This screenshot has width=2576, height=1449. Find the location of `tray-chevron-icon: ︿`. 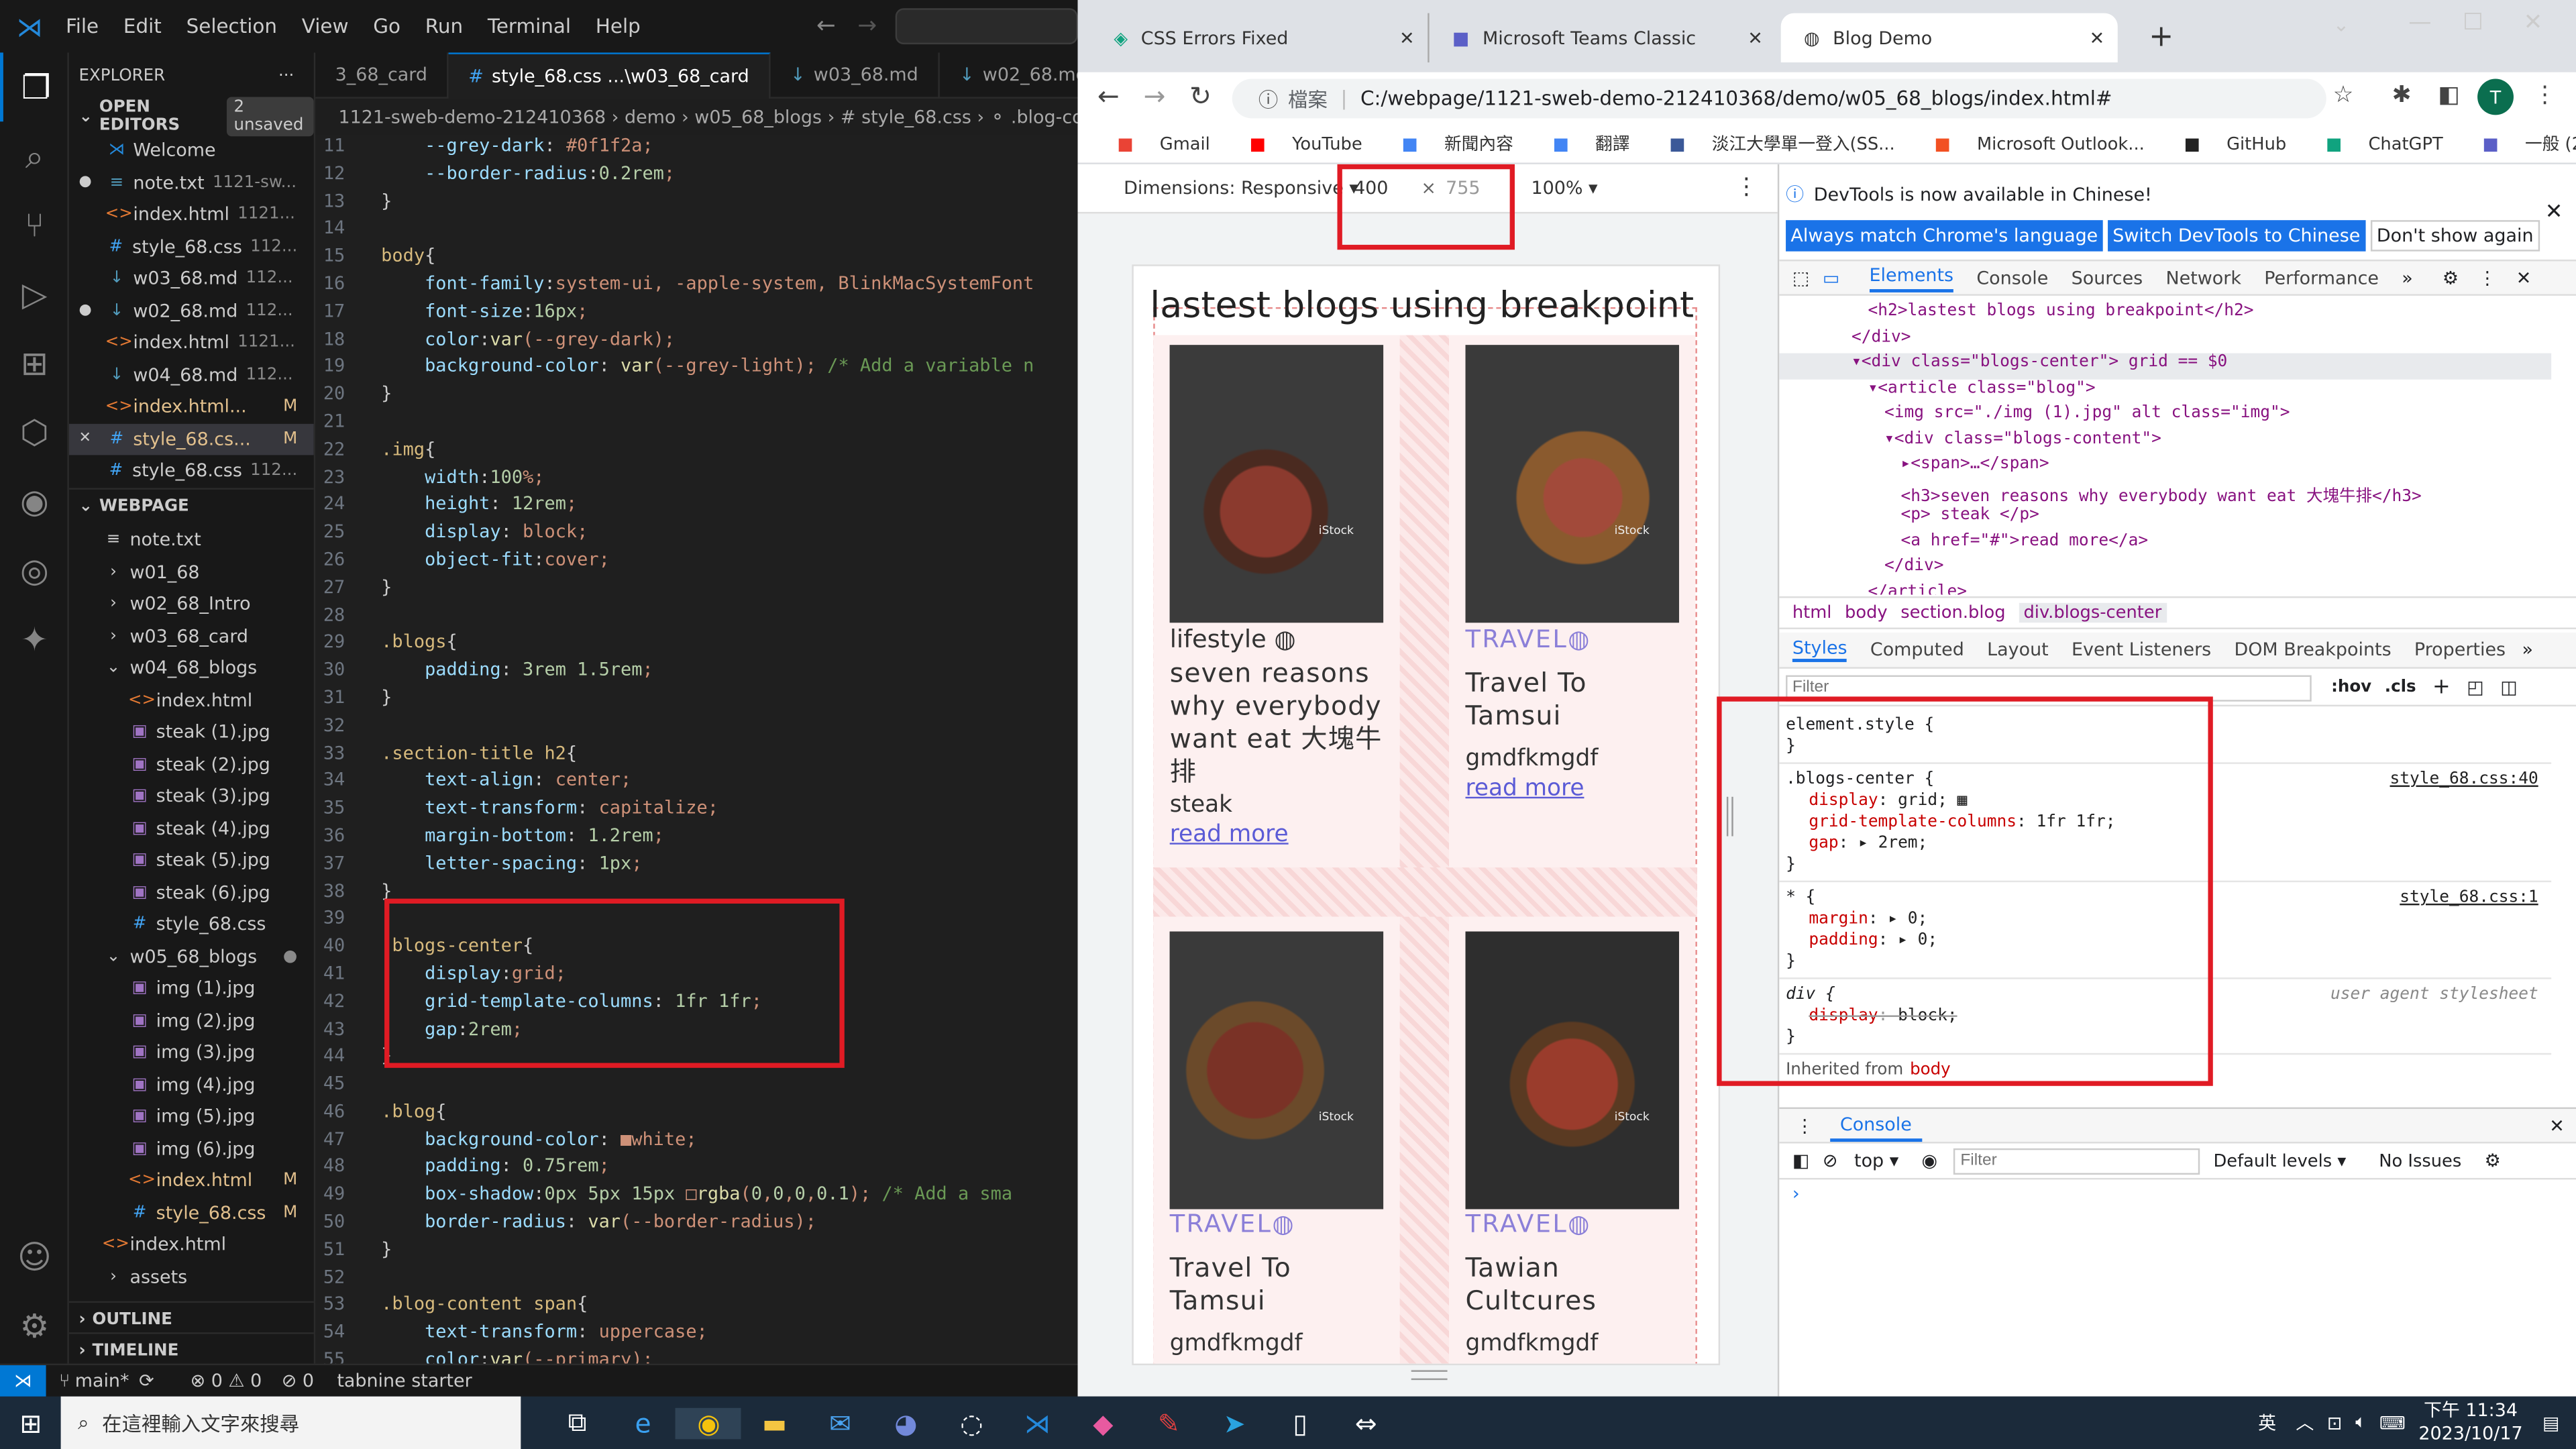

tray-chevron-icon: ︿ is located at coordinates (2305, 1422).